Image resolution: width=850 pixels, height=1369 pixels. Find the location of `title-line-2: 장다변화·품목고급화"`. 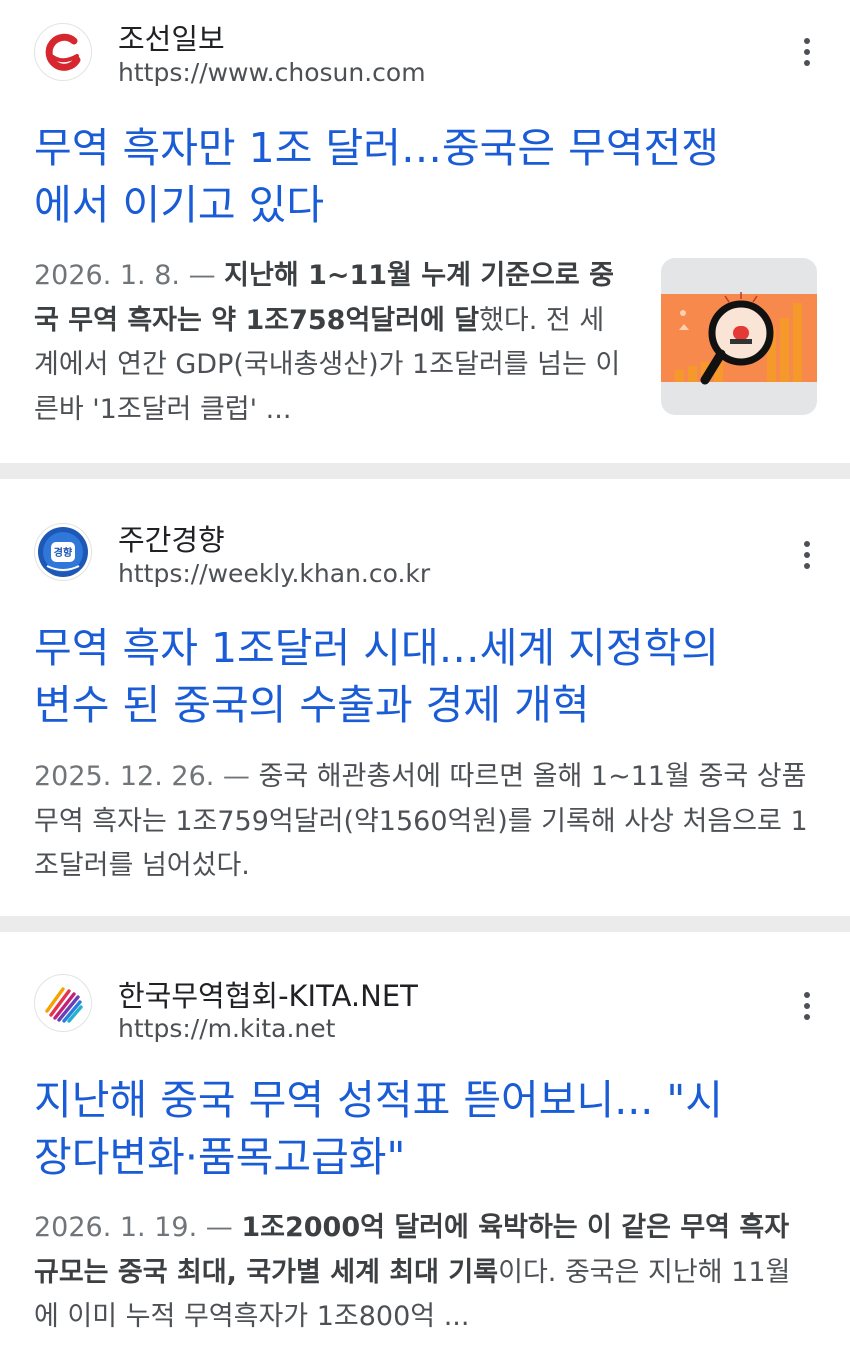

title-line-2: 장다변화·품목고급화" is located at coordinates (219, 1157).